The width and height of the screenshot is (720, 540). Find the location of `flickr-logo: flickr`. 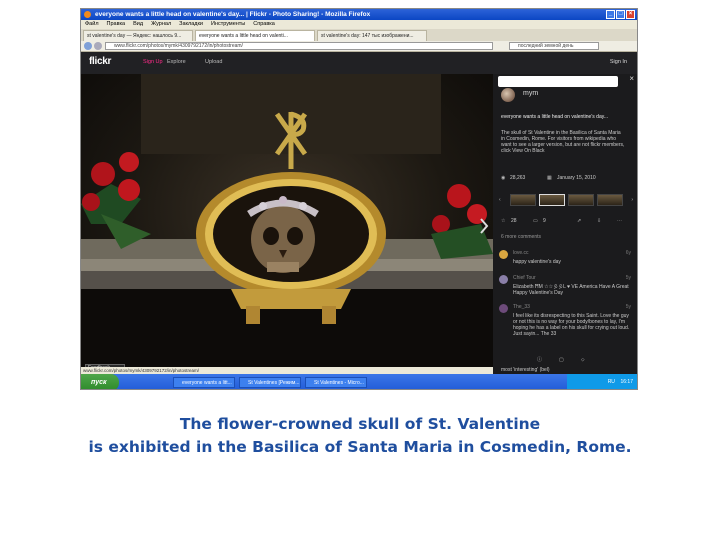

flickr-logo: flickr is located at coordinates (100, 61).